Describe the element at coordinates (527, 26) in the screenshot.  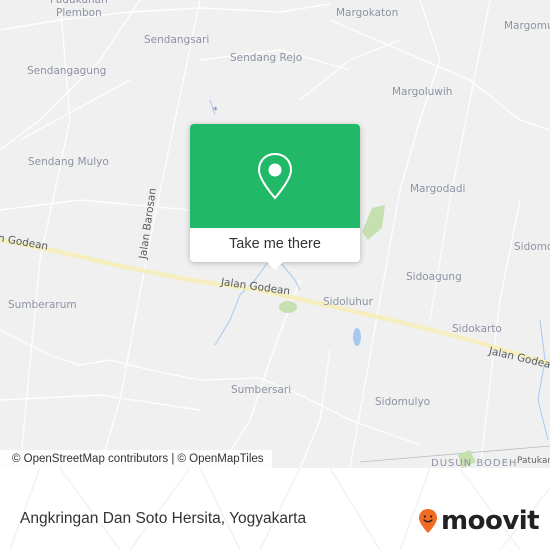
I see `place-label: Margomu` at that location.